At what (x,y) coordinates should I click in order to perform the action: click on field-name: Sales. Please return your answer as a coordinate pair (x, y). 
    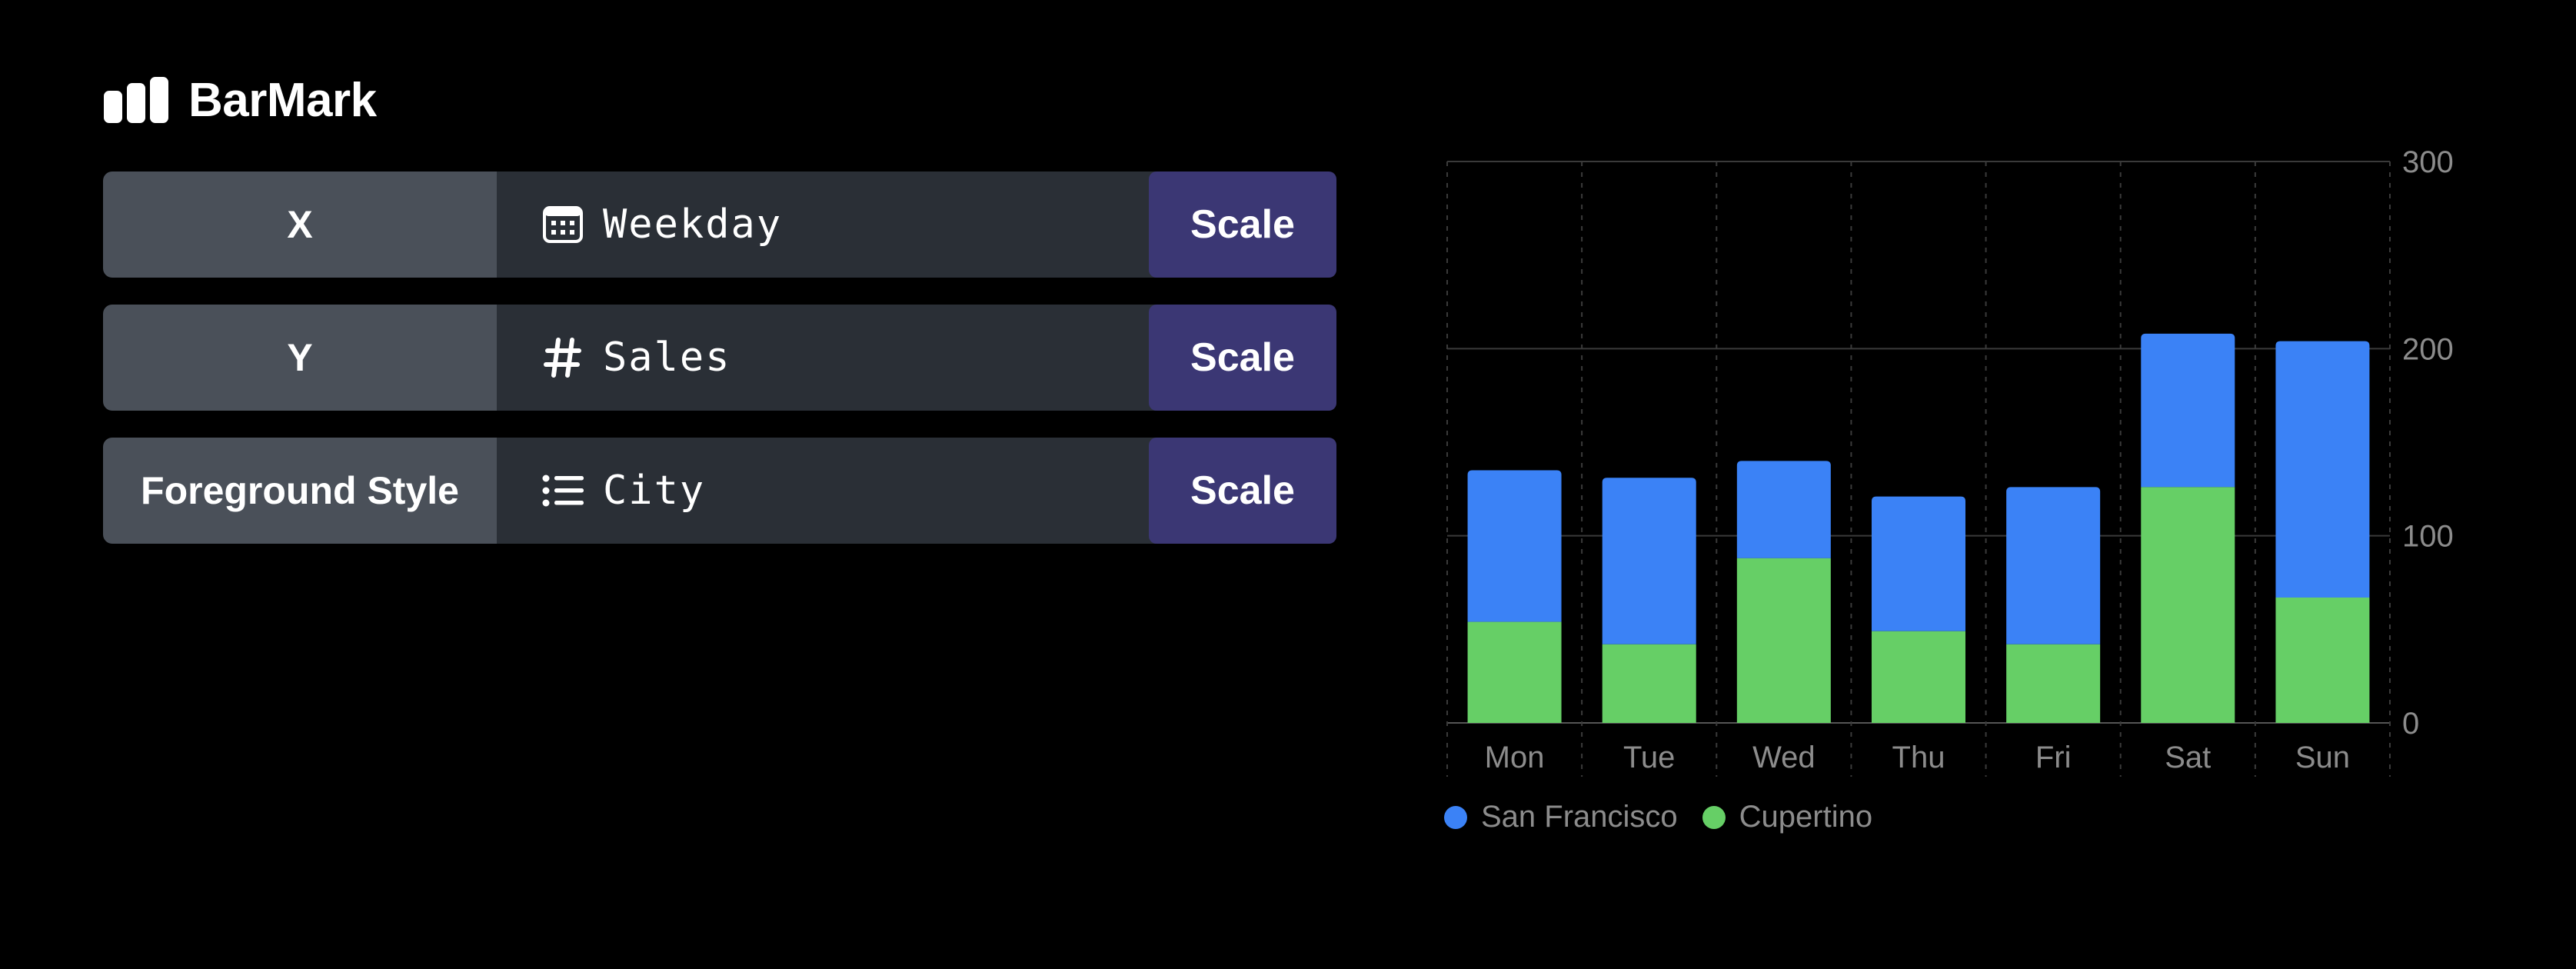
    Looking at the image, I should click on (667, 358).